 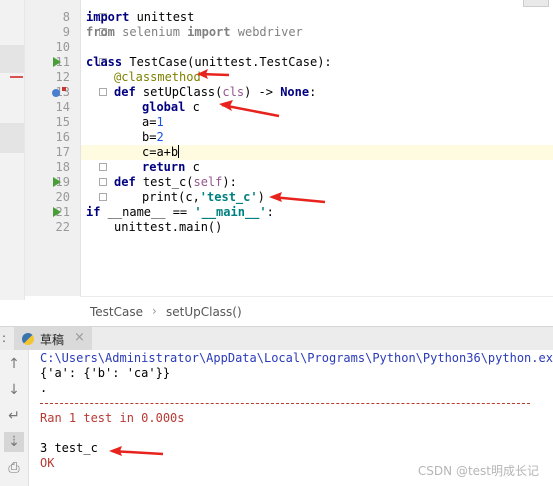 What do you see at coordinates (62, 182) in the screenshot?
I see `line-number: 19` at bounding box center [62, 182].